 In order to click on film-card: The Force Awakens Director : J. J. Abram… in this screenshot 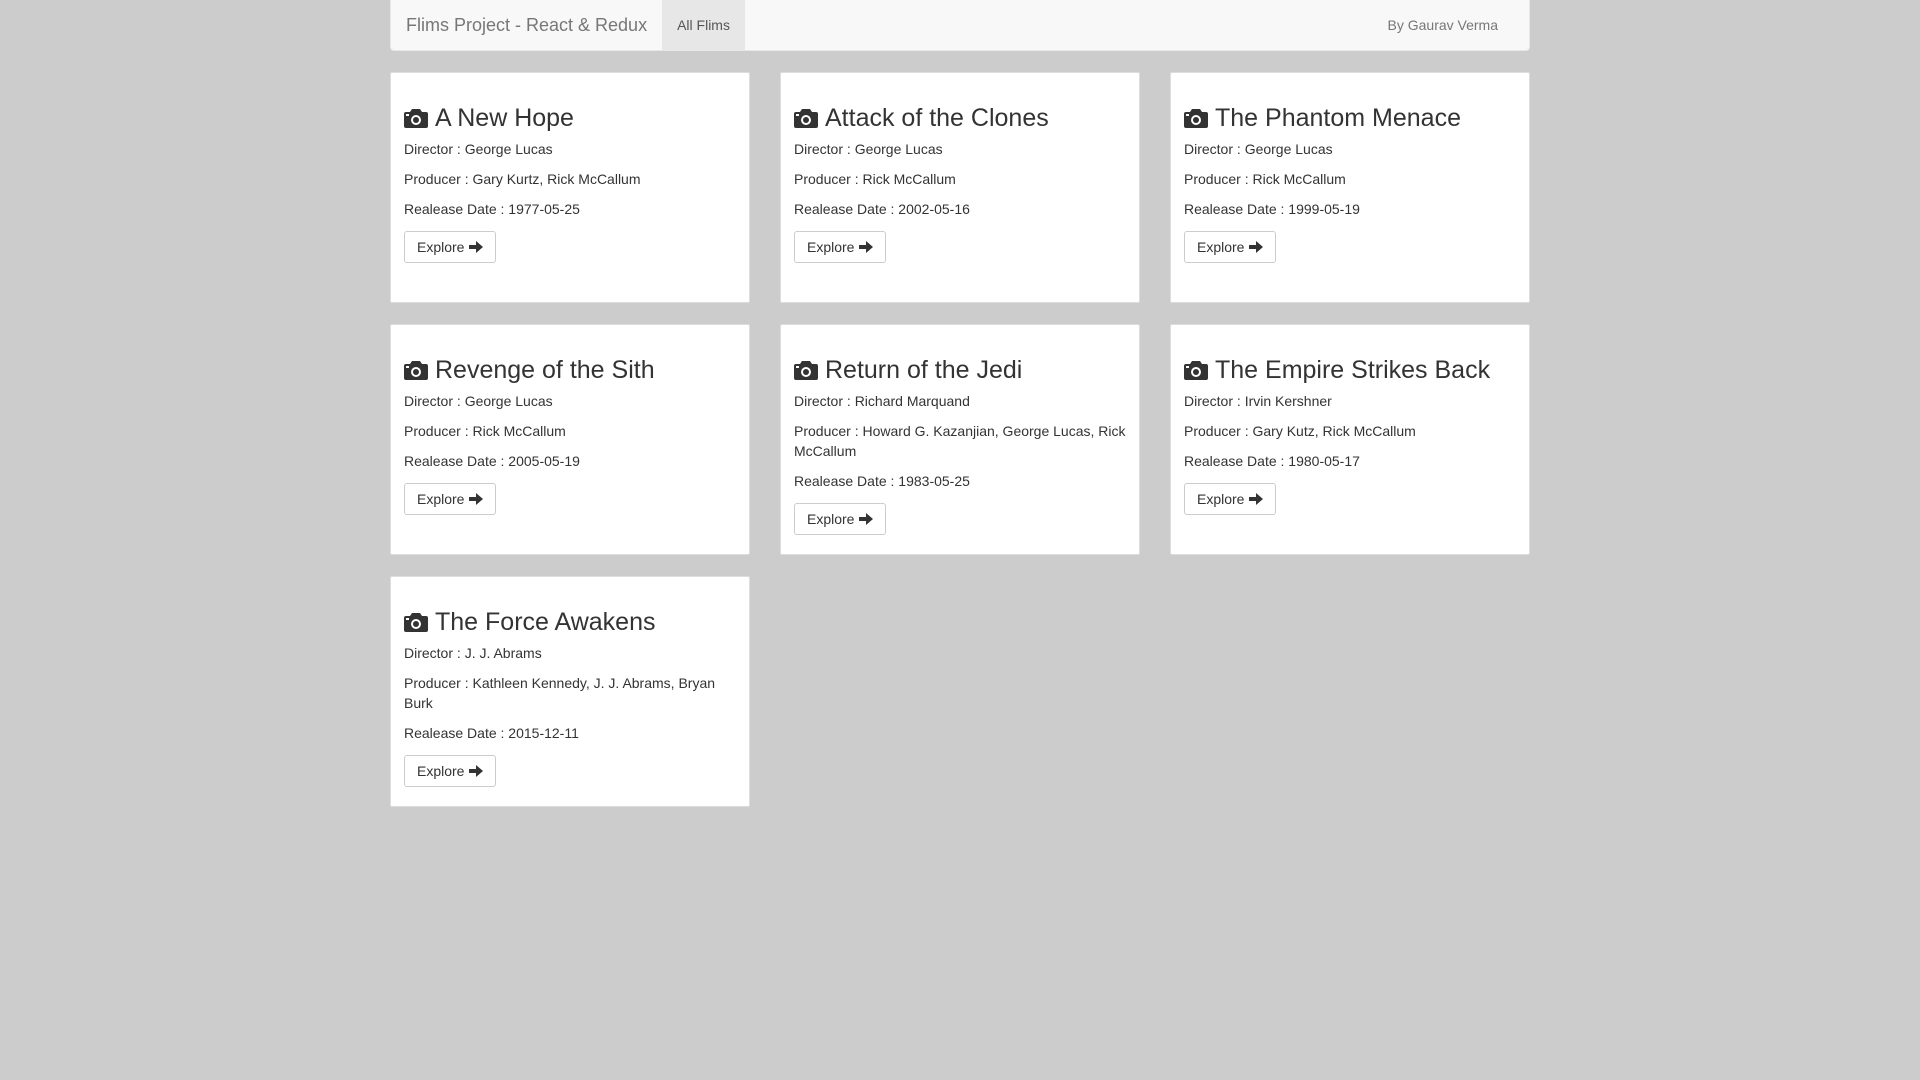, I will do `click(570, 691)`.